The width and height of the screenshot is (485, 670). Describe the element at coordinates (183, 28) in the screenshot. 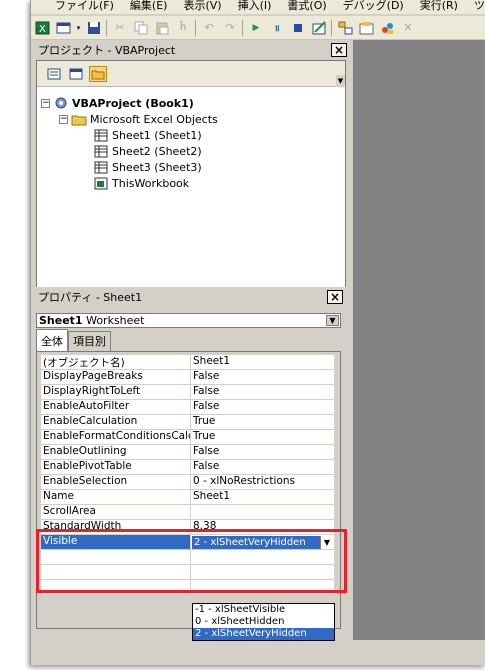

I see `find-icon: ĥ` at that location.